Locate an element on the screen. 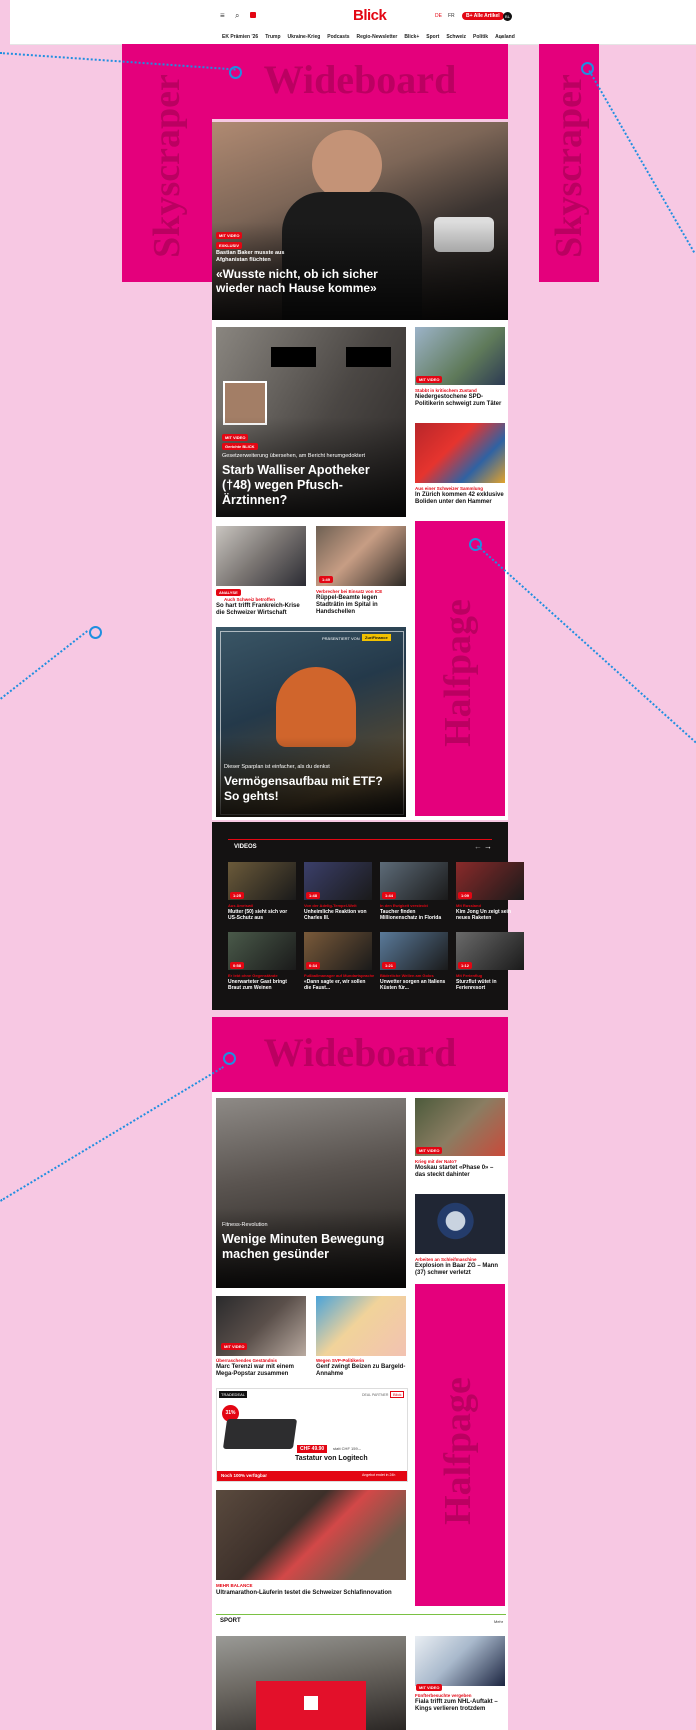  lang-de: DE is located at coordinates (438, 16).